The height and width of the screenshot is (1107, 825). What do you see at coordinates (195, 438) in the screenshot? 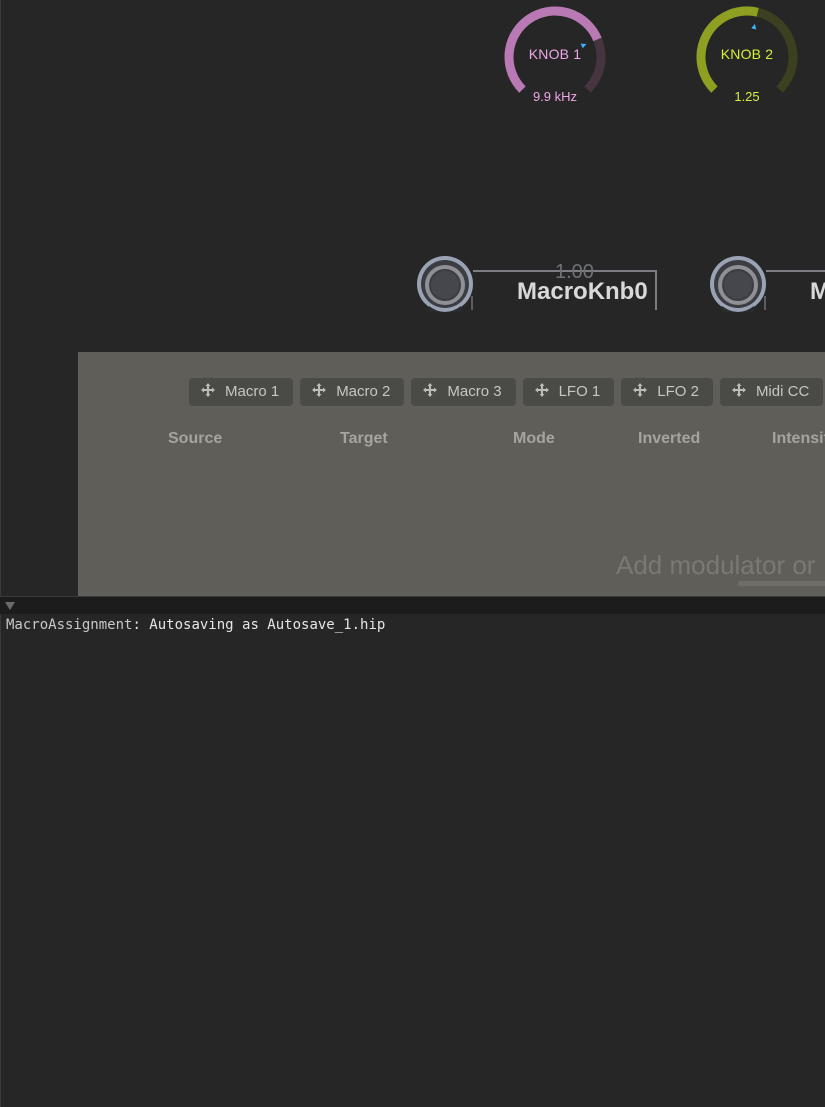
I see `column-header-source: Source` at bounding box center [195, 438].